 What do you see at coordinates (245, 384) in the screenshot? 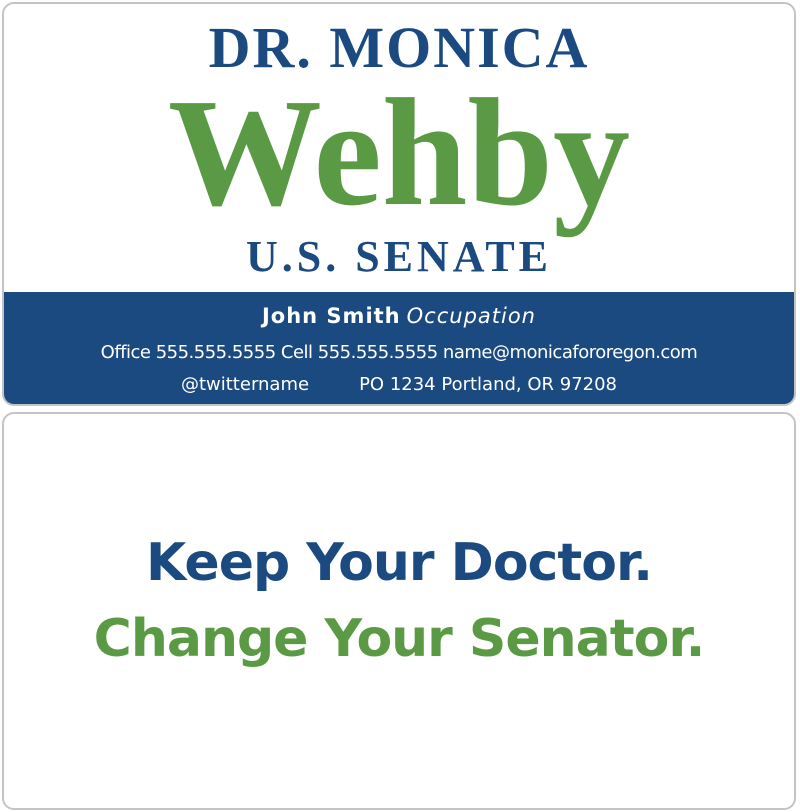
I see `twitter-handle: @twittername` at bounding box center [245, 384].